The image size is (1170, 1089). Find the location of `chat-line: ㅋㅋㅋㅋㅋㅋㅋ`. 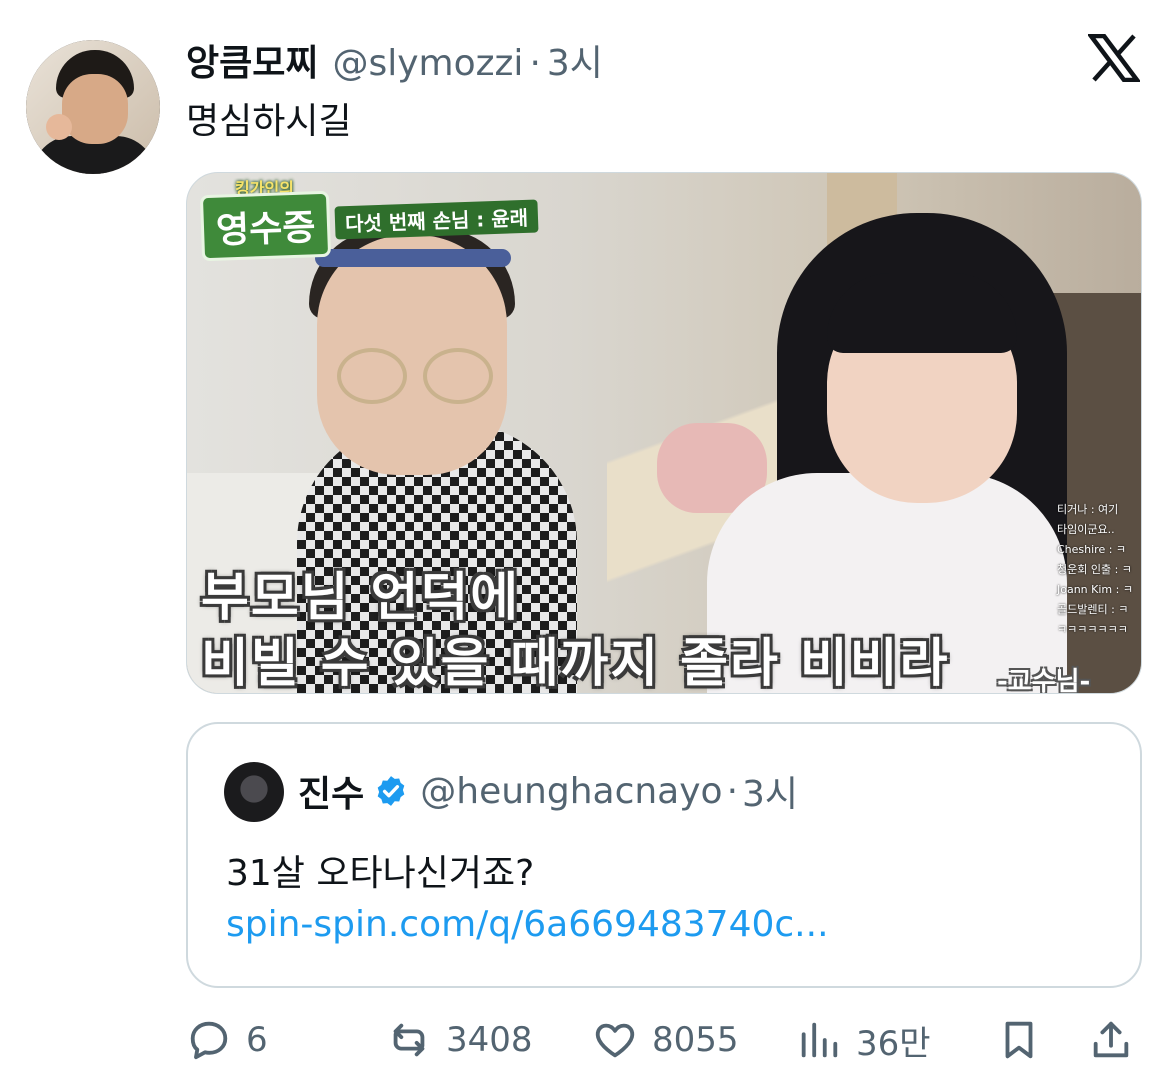

chat-line: ㅋㅋㅋㅋㅋㅋㅋ is located at coordinates (1092, 629).